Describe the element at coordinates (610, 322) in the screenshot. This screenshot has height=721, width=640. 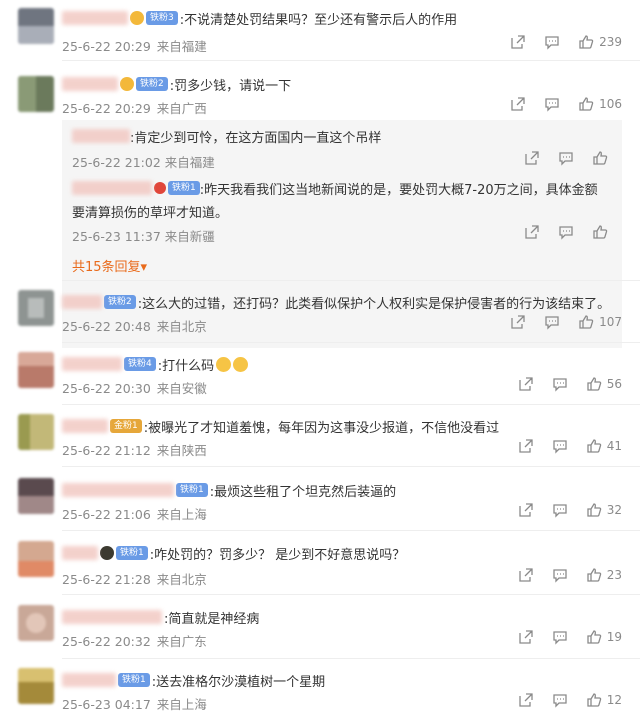
I see `like-count: 107` at that location.